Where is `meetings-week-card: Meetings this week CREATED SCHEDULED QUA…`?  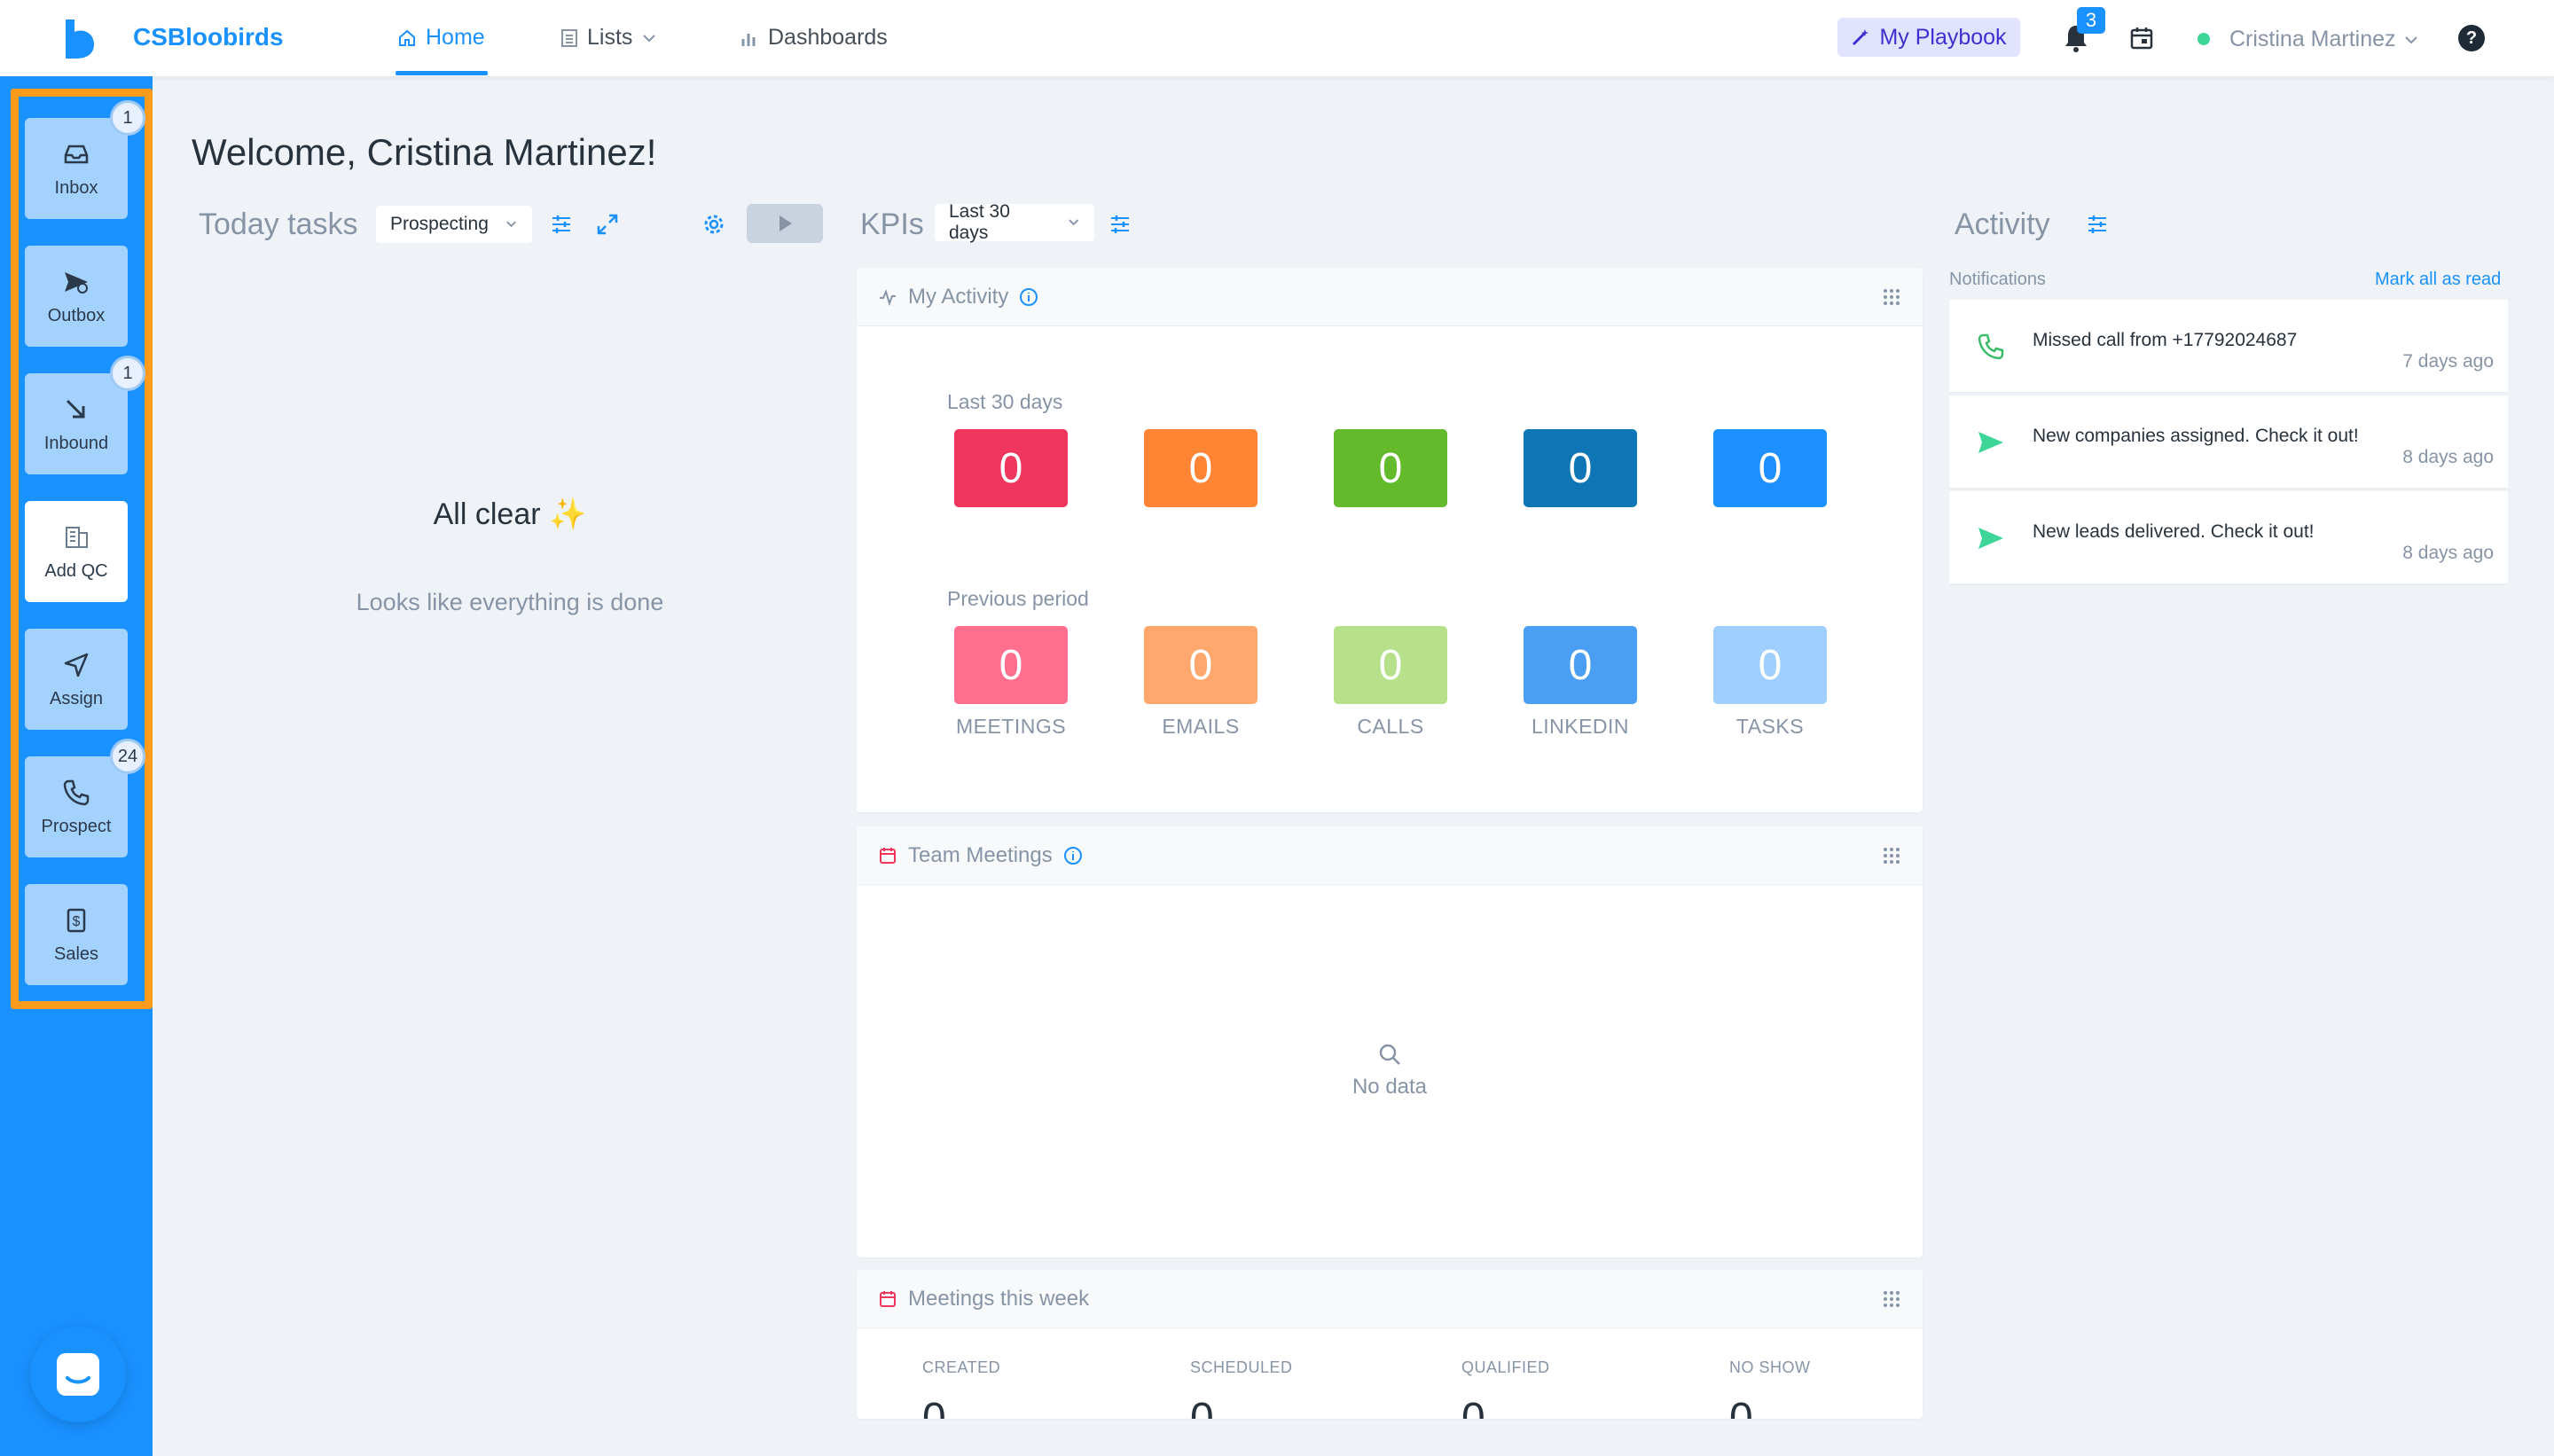 meetings-week-card: Meetings this week CREATED SCHEDULED QUA… is located at coordinates (1390, 1344).